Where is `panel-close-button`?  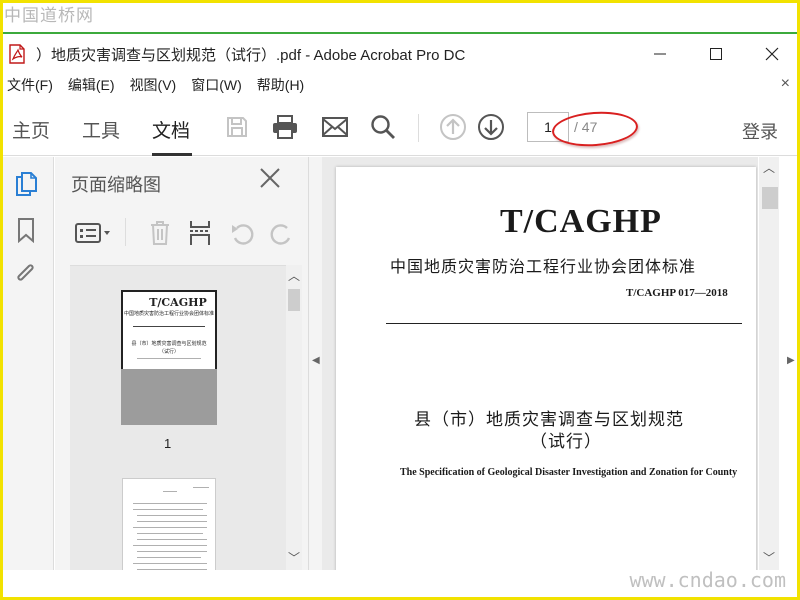 panel-close-button is located at coordinates (270, 181).